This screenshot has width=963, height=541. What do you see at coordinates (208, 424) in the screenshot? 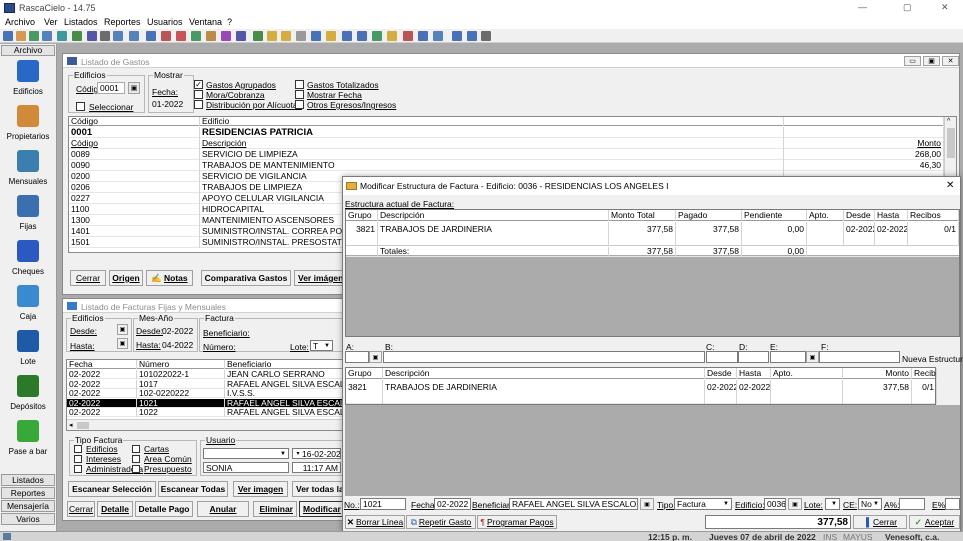
I see `facturas-hscroll: ◂` at bounding box center [208, 424].